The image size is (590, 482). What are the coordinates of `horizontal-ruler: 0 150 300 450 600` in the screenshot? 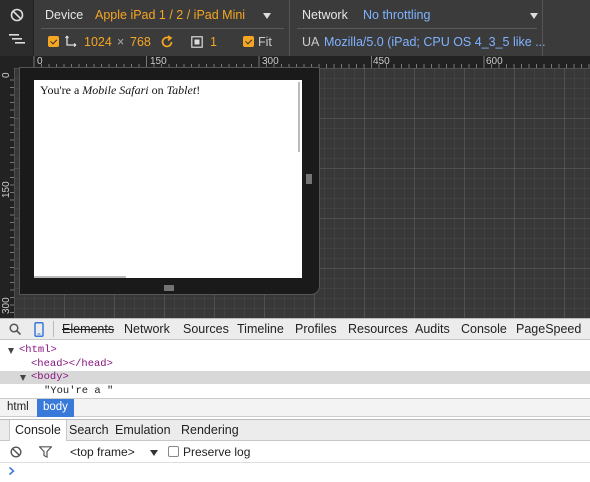 It's located at (295, 62).